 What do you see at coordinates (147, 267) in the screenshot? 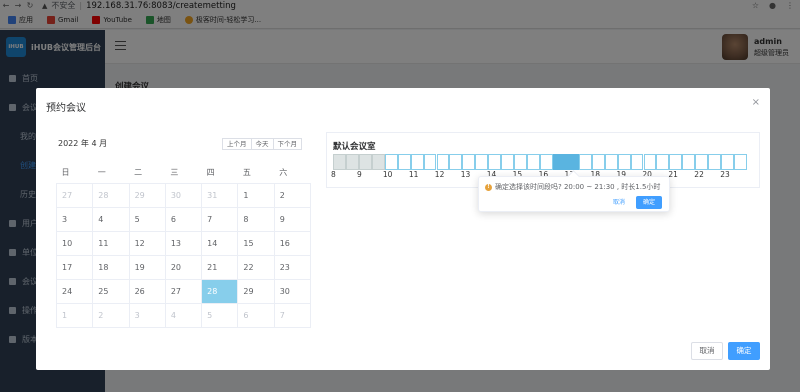
I see `calendar-day: 19` at bounding box center [147, 267].